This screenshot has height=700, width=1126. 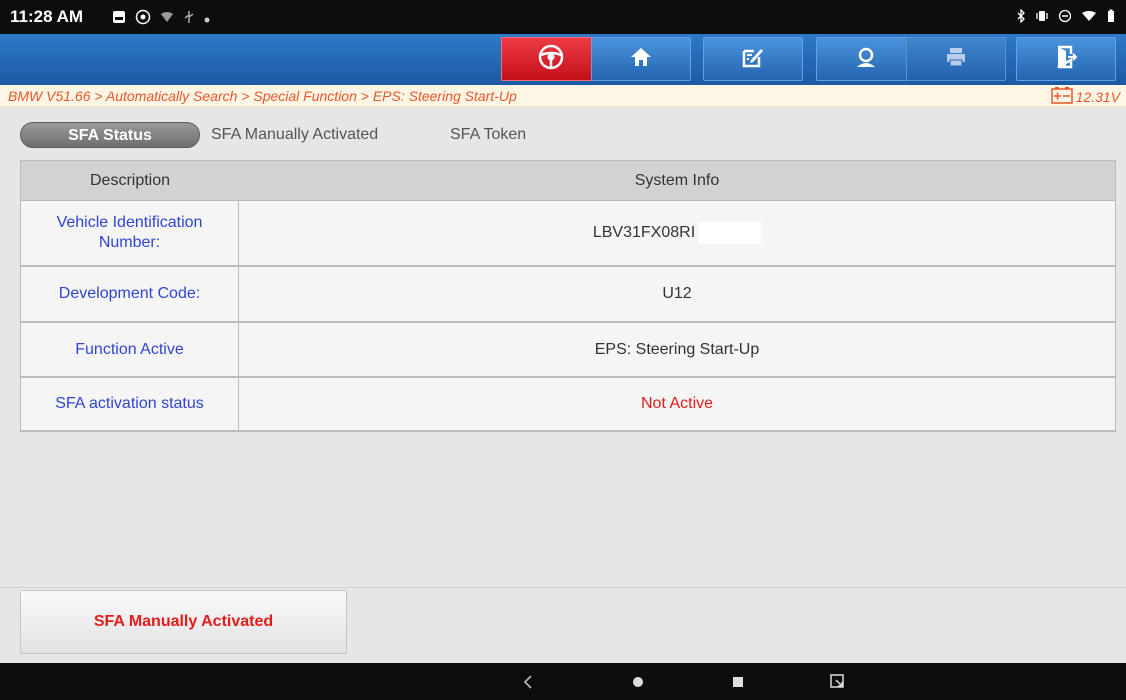 I want to click on exit-button, so click(x=1066, y=59).